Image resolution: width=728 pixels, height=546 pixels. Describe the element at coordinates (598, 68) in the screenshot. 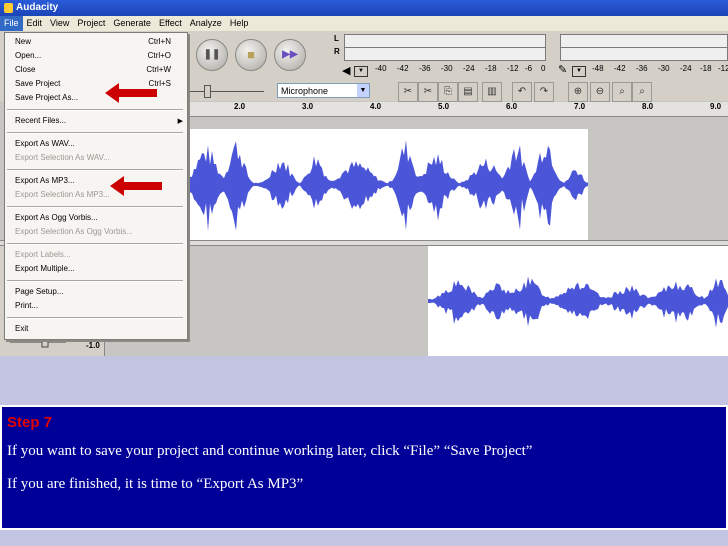

I see `meter-scale-label: -48` at that location.